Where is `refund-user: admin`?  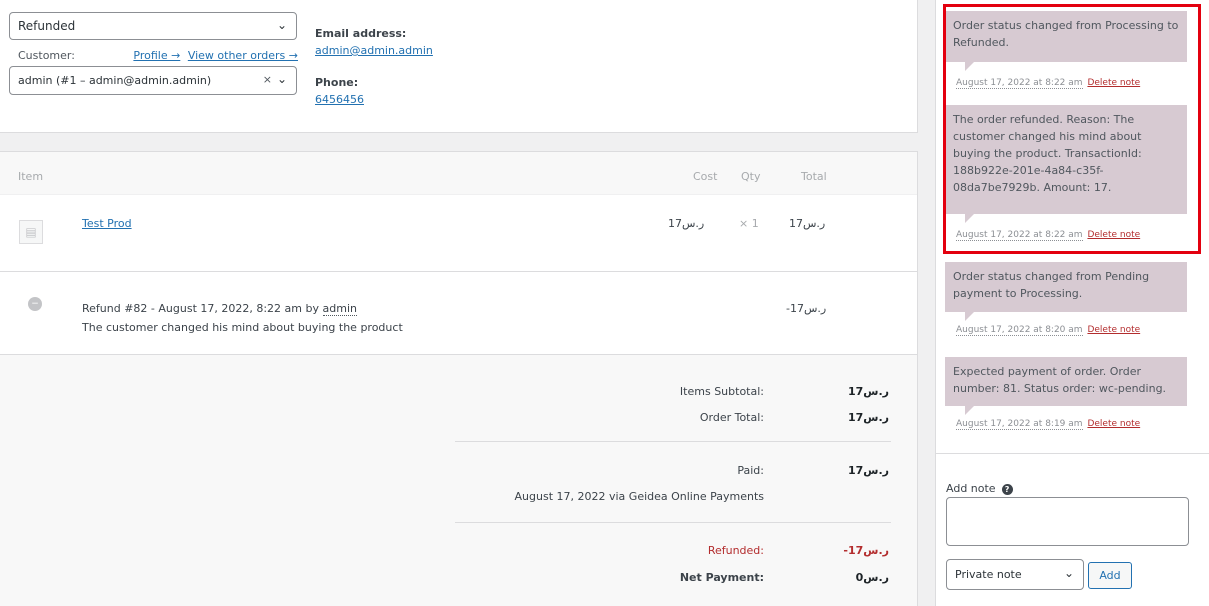 refund-user: admin is located at coordinates (339, 309).